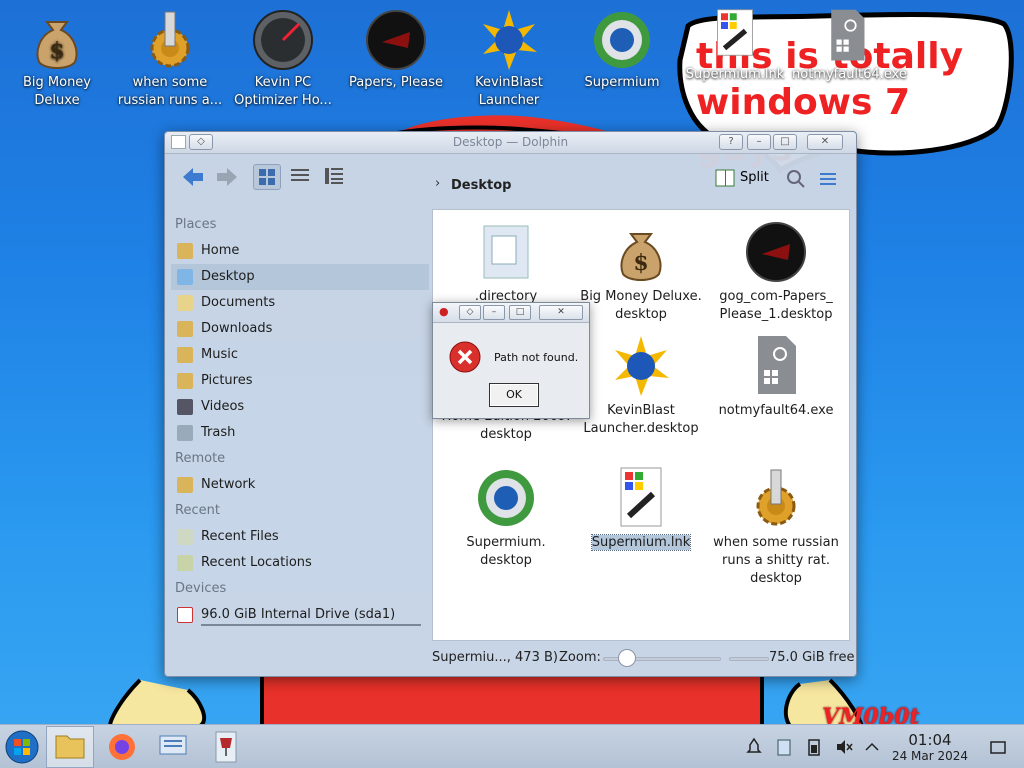 The height and width of the screenshot is (768, 1024). I want to click on sidebar-heading: Remote, so click(200, 458).